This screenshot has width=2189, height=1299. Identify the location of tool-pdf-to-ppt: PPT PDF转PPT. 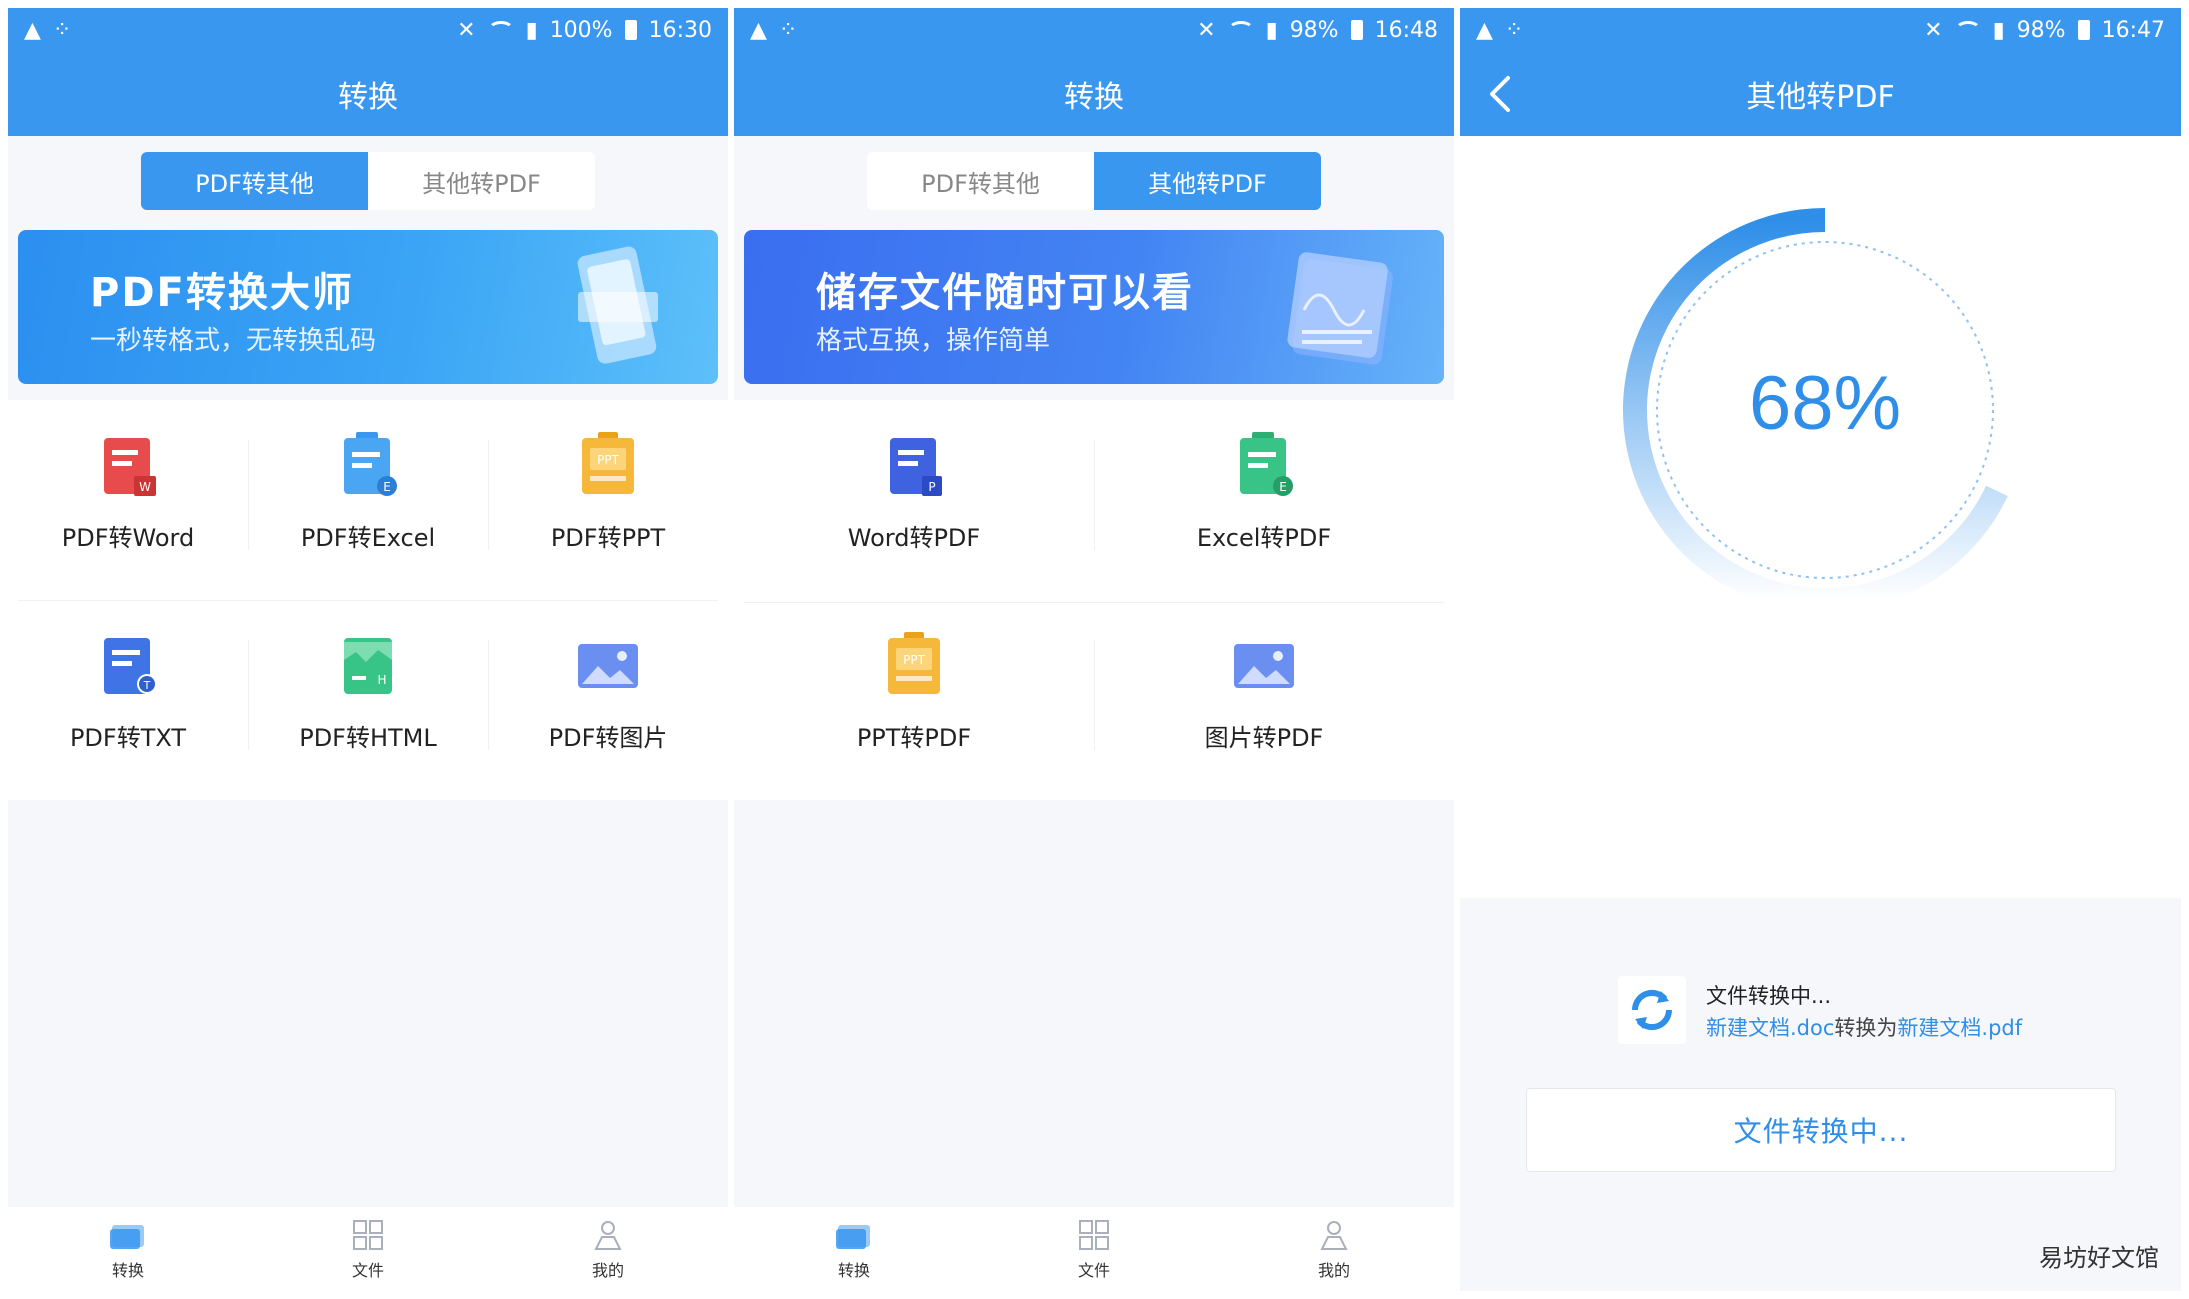
(608, 491).